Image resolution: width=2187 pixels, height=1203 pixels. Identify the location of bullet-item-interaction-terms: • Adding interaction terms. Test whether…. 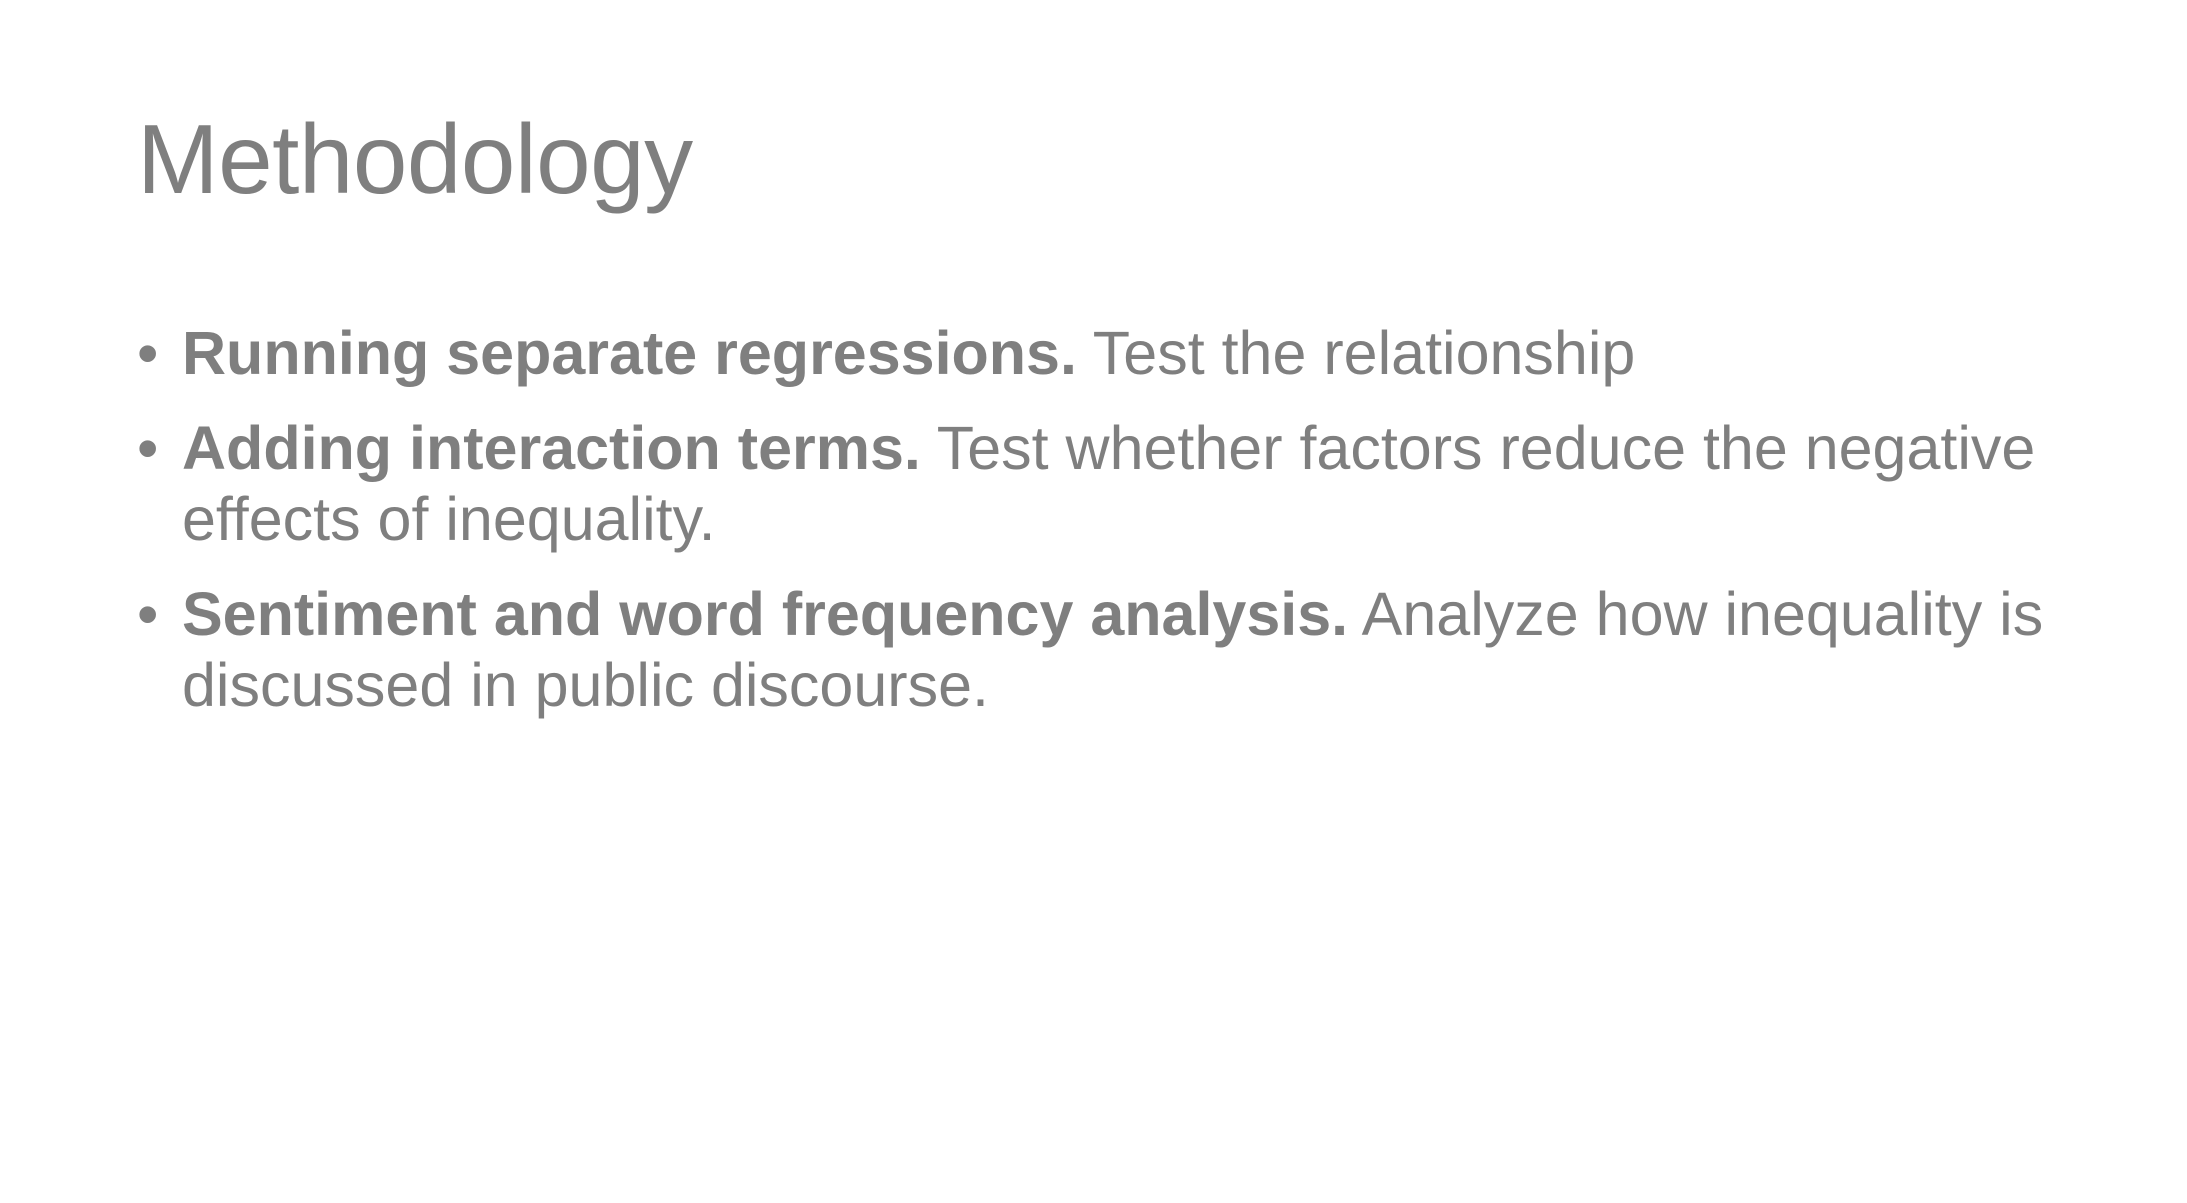
(1097, 484).